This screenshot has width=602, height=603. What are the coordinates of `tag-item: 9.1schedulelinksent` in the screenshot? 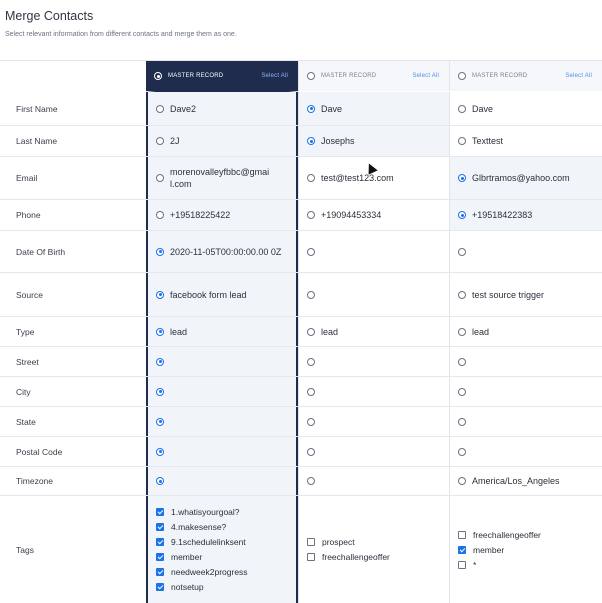 It's located at (201, 542).